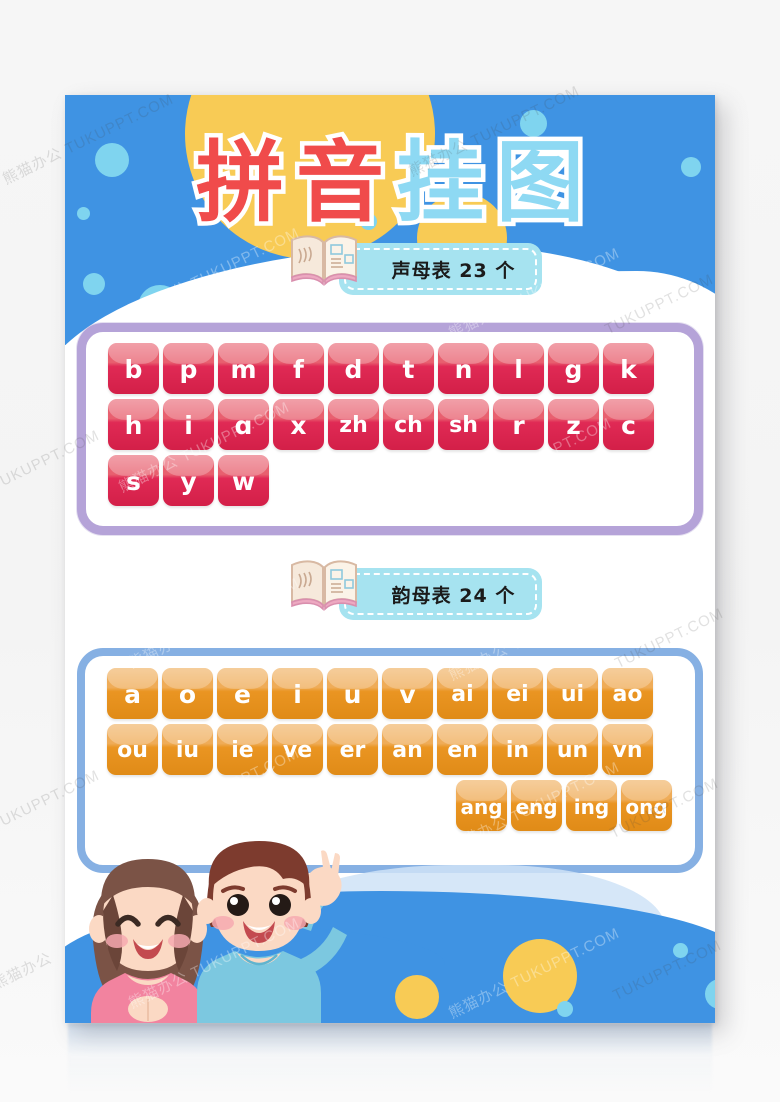 The image size is (780, 1102). I want to click on key-label: k, so click(628, 369).